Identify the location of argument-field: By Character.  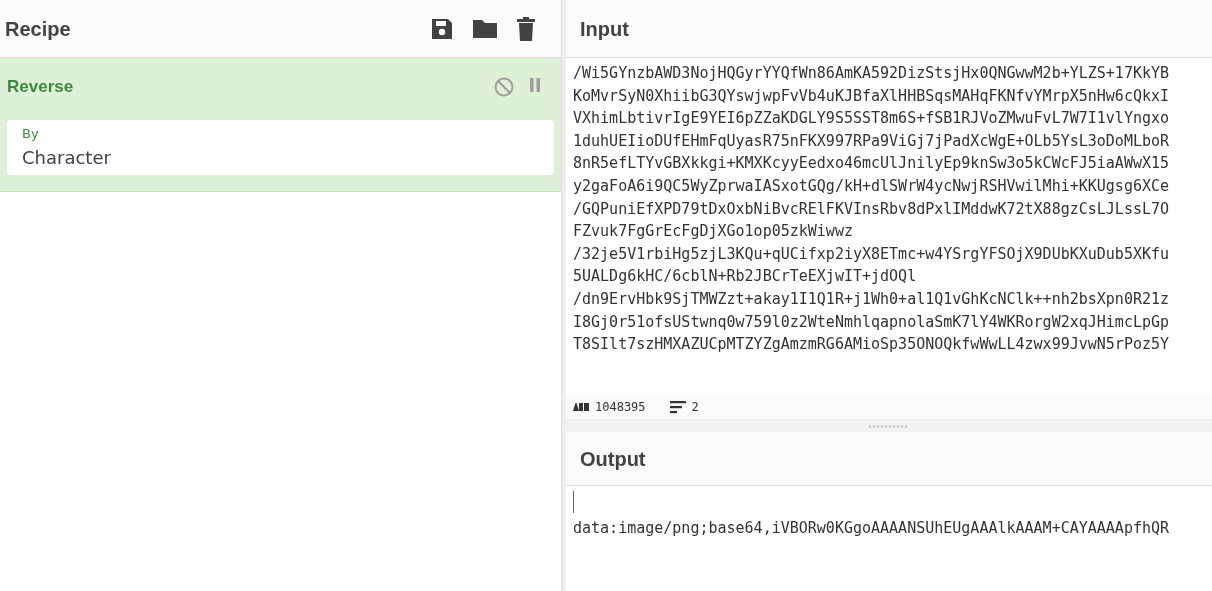
(280, 147).